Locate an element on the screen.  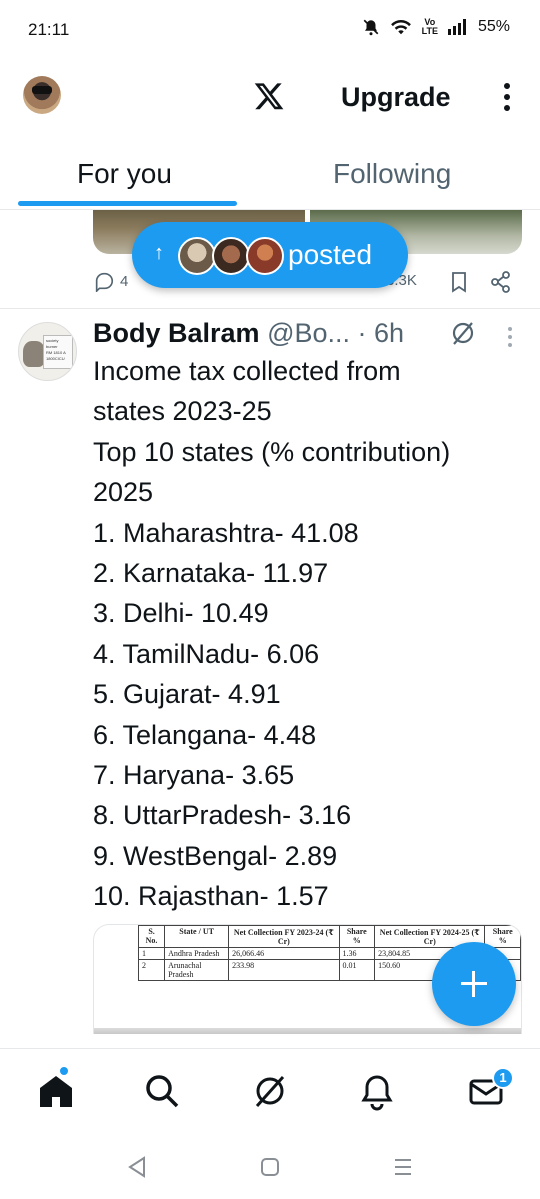
post-text-line: 8. UttarPradesh- 3.16 is located at coordinates (222, 815).